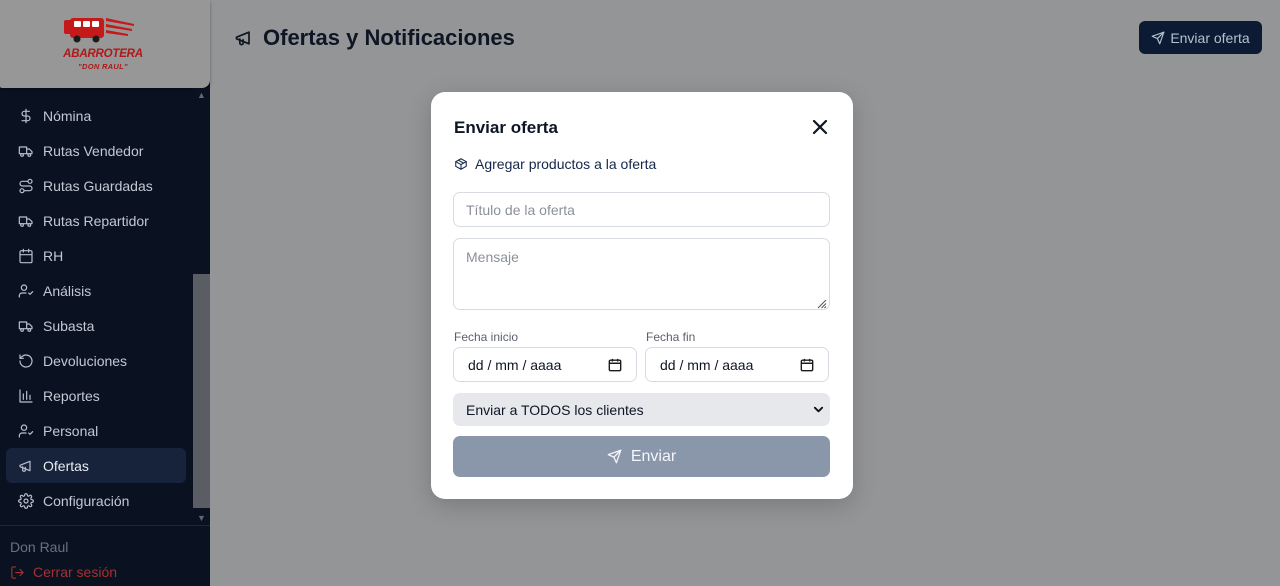 The height and width of the screenshot is (586, 1280). I want to click on message-textarea, so click(641, 274).